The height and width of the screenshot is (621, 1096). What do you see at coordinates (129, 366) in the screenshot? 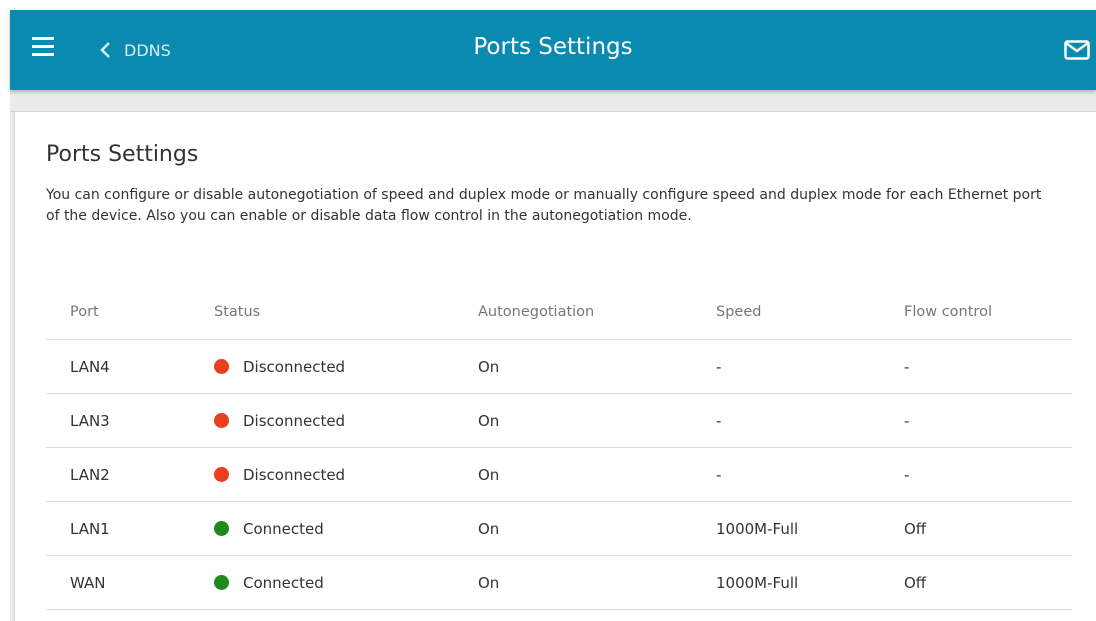
I see `port-name: LAN4` at bounding box center [129, 366].